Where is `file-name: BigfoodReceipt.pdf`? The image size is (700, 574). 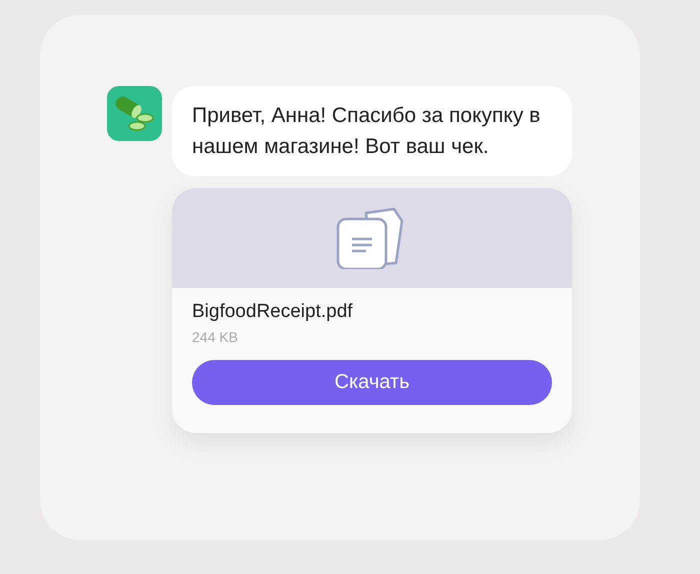 file-name: BigfoodReceipt.pdf is located at coordinates (272, 312).